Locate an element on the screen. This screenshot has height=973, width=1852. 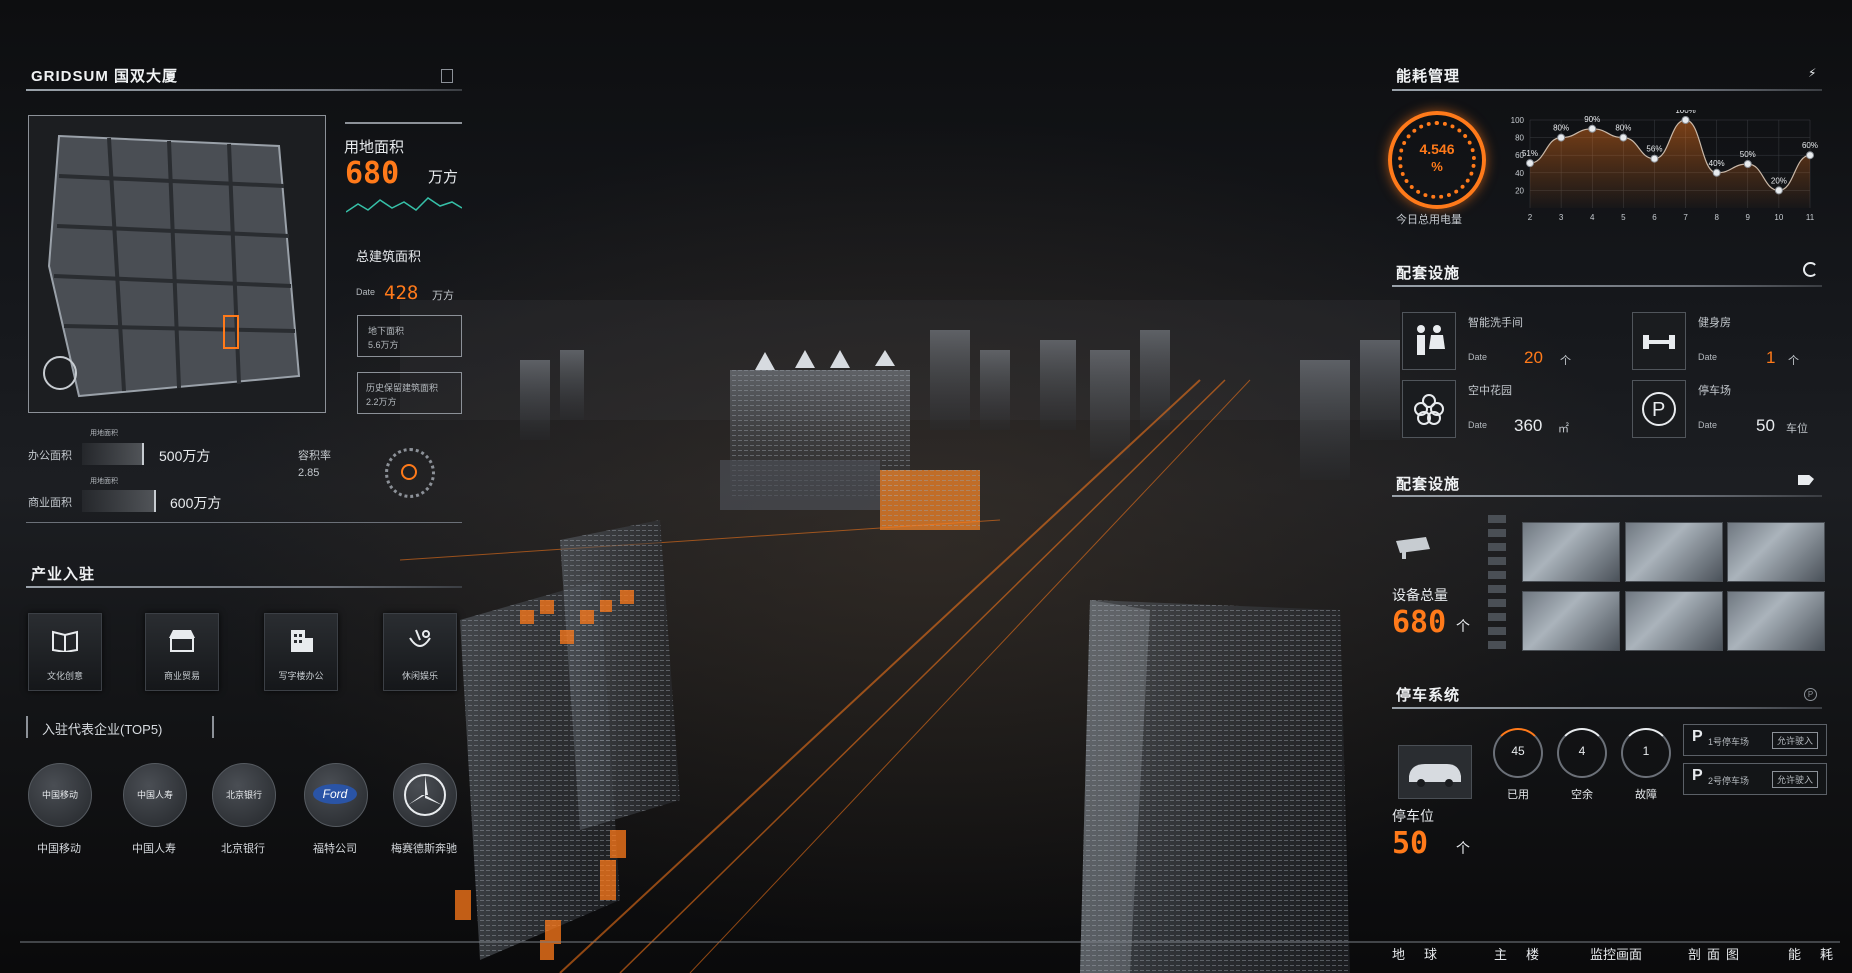
nav-main-building: 主 楼 is located at coordinates (1518, 953).